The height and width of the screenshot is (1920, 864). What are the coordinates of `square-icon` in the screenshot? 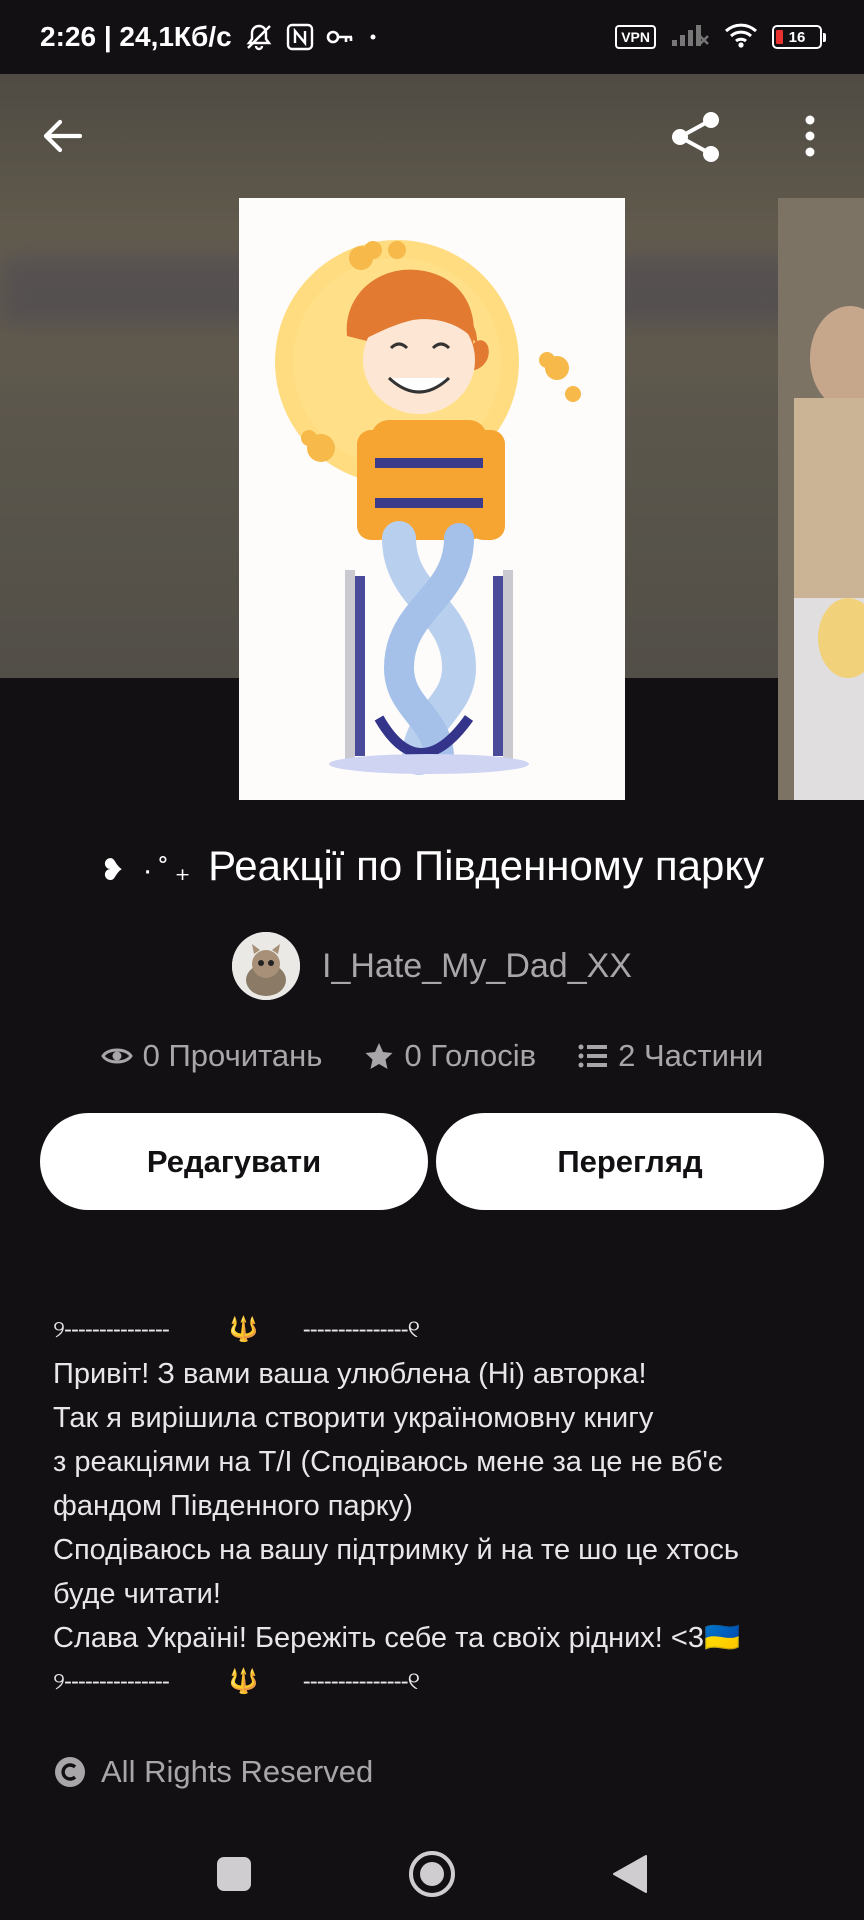 It's located at (234, 1874).